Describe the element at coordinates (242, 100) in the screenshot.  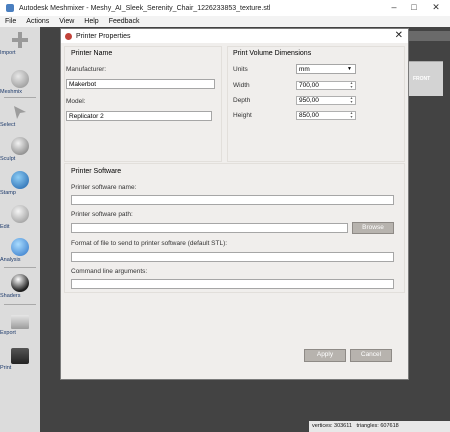
I see `depth-label: Depth` at that location.